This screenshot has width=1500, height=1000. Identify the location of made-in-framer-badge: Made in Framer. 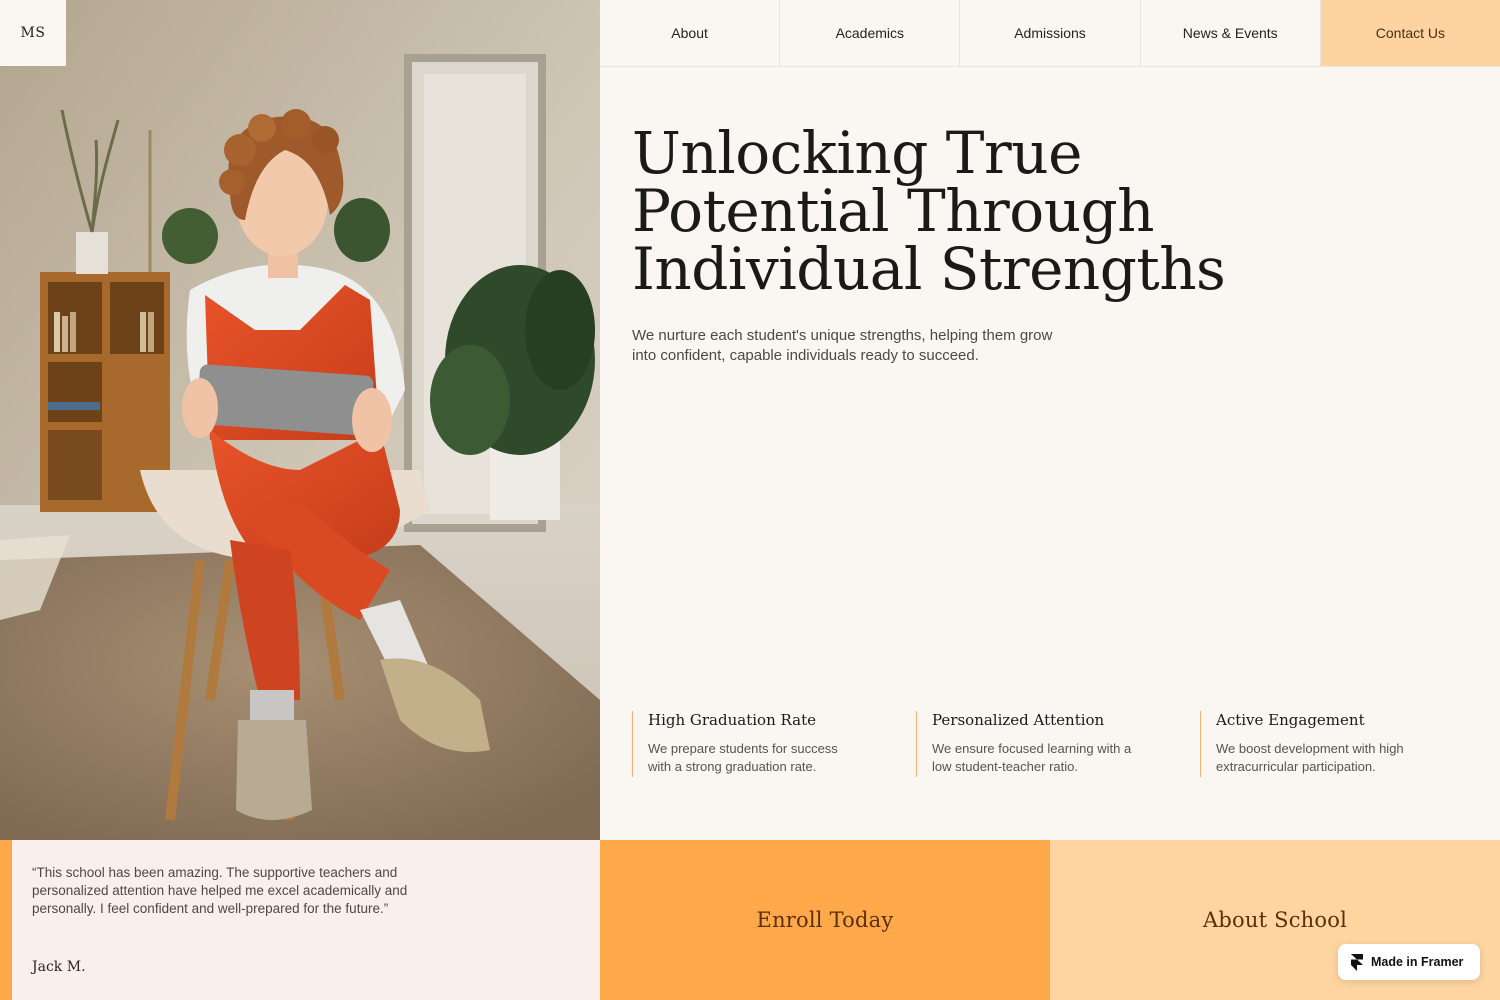
(1409, 962).